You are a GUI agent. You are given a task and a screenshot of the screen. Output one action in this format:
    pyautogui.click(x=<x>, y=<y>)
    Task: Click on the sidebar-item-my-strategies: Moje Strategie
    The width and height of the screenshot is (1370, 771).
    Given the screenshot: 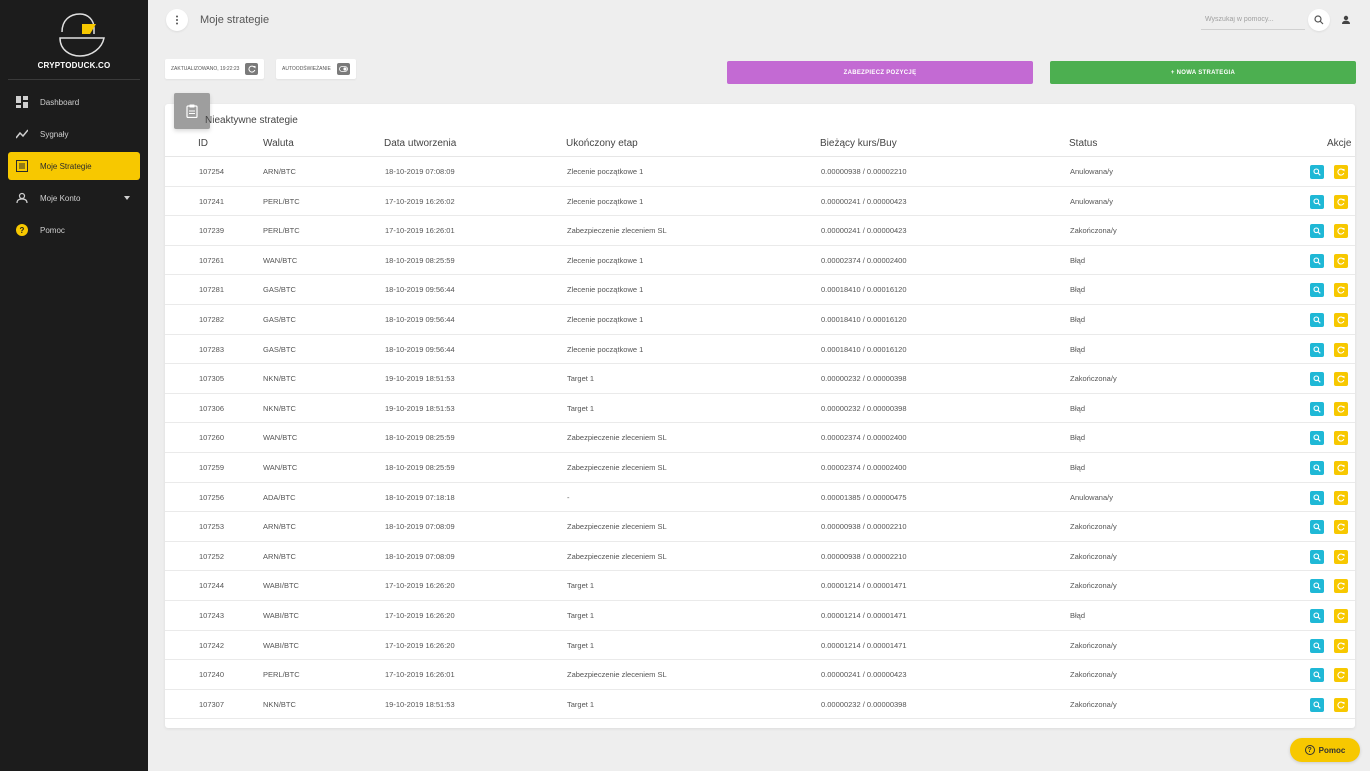 What is the action you would take?
    pyautogui.click(x=74, y=166)
    